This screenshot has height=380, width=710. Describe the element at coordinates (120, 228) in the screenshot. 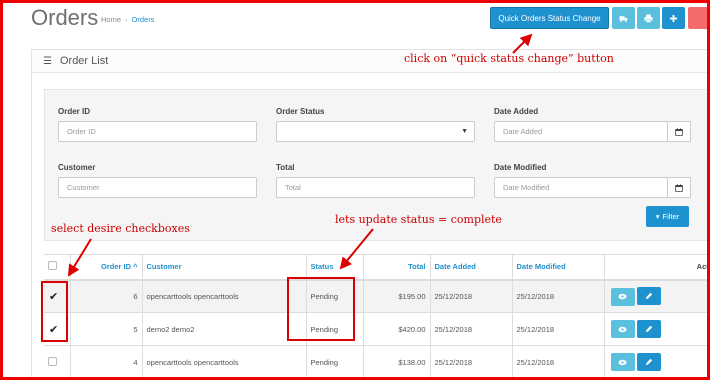

I see `annotation-select-checkboxes: select desire checkboxes` at that location.